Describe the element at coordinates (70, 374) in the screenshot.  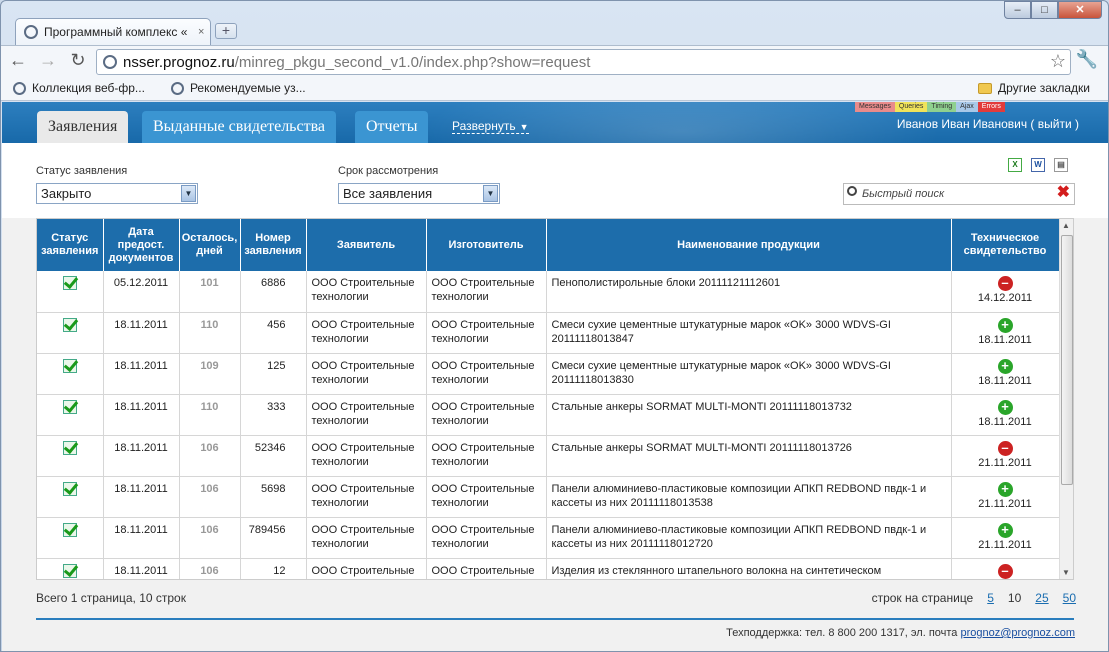
I see `status-cell` at that location.